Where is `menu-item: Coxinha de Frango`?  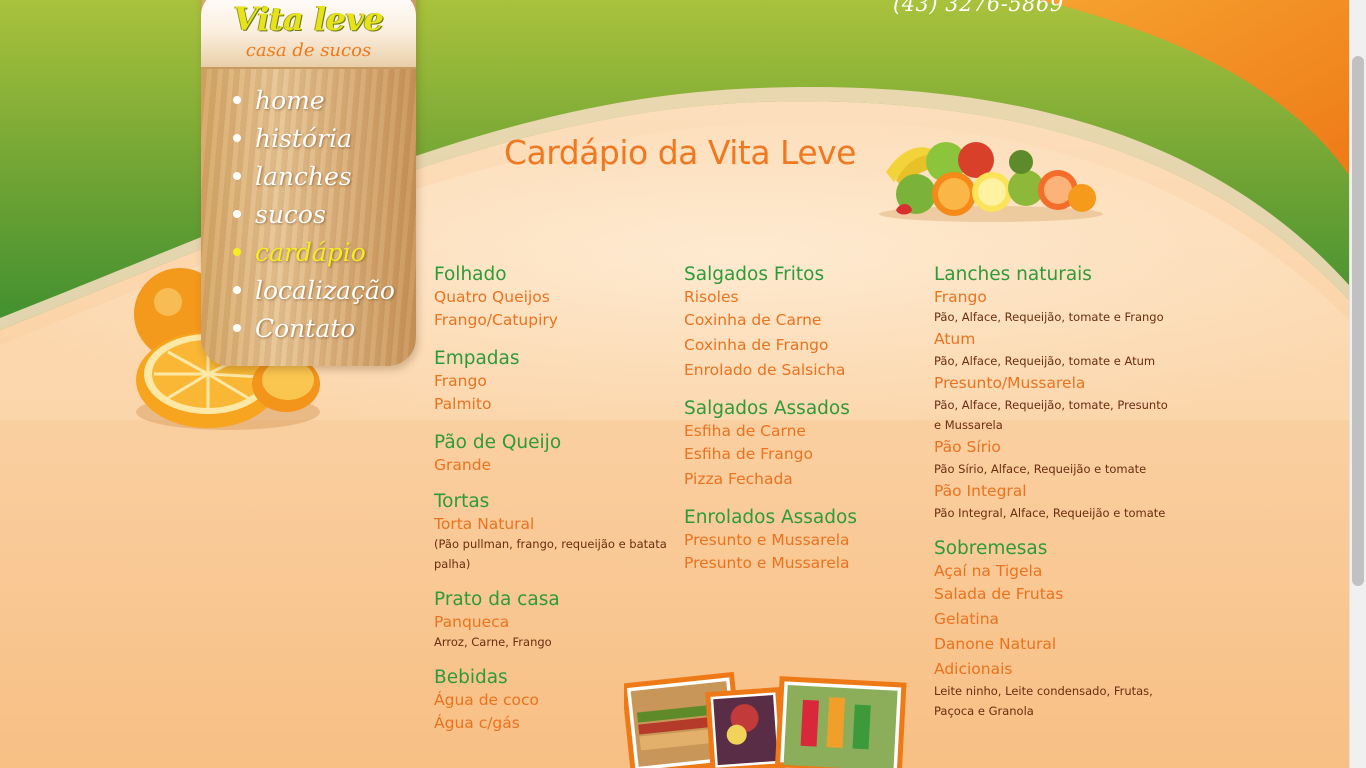
menu-item: Coxinha de Frango is located at coordinates (756, 345).